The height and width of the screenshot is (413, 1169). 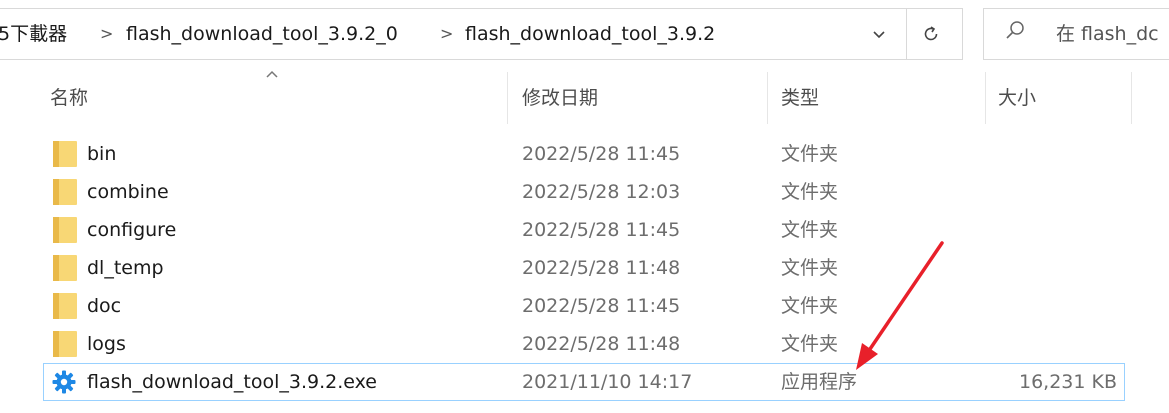 What do you see at coordinates (125, 268) in the screenshot?
I see `file-name: dl_temp` at bounding box center [125, 268].